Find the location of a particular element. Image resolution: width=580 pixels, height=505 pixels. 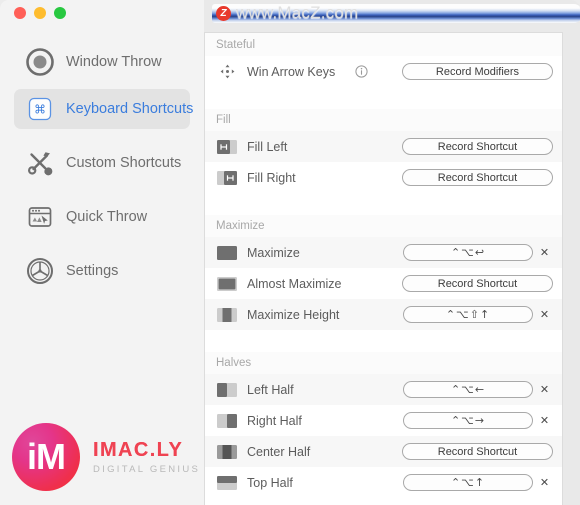

shortcut-keys: ⌃⌥↑ is located at coordinates (468, 482).